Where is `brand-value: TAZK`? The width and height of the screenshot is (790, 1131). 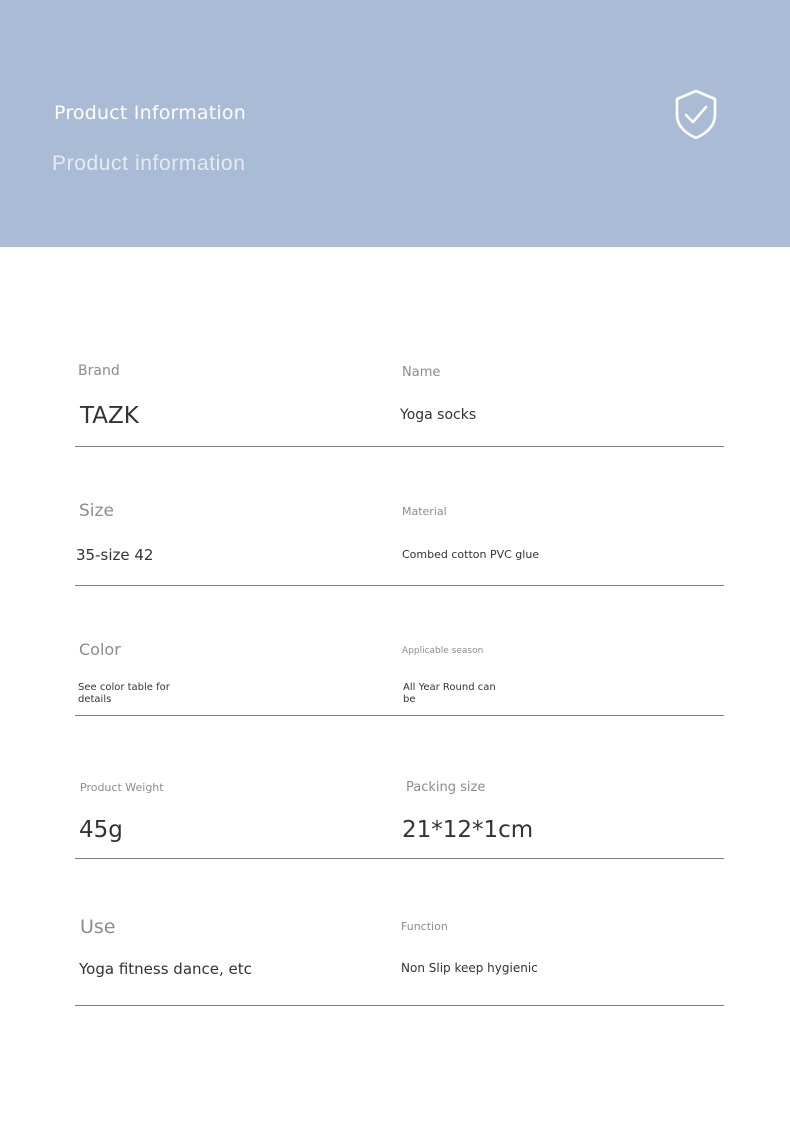
brand-value: TAZK is located at coordinates (109, 416).